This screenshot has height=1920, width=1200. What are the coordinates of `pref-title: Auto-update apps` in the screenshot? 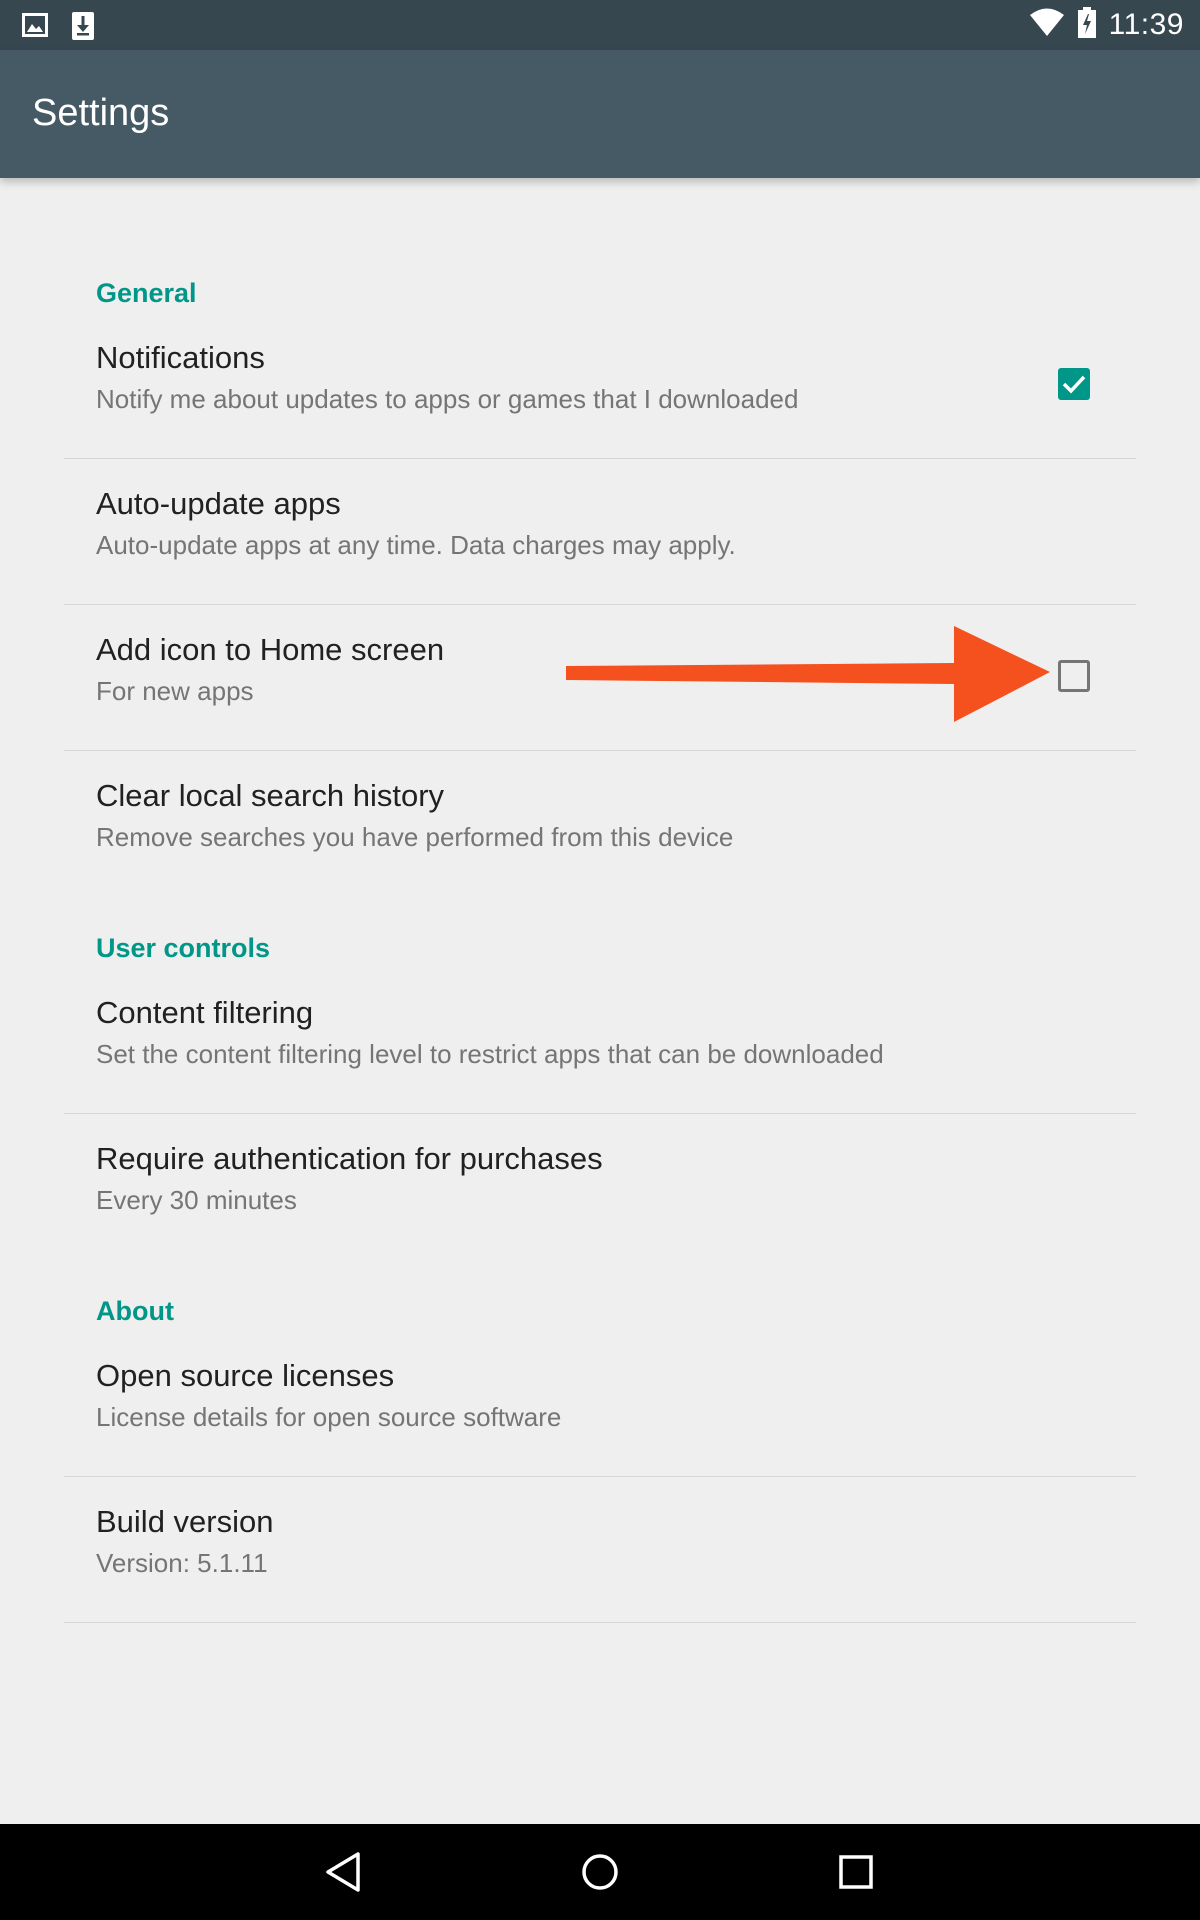 It's located at (218, 503).